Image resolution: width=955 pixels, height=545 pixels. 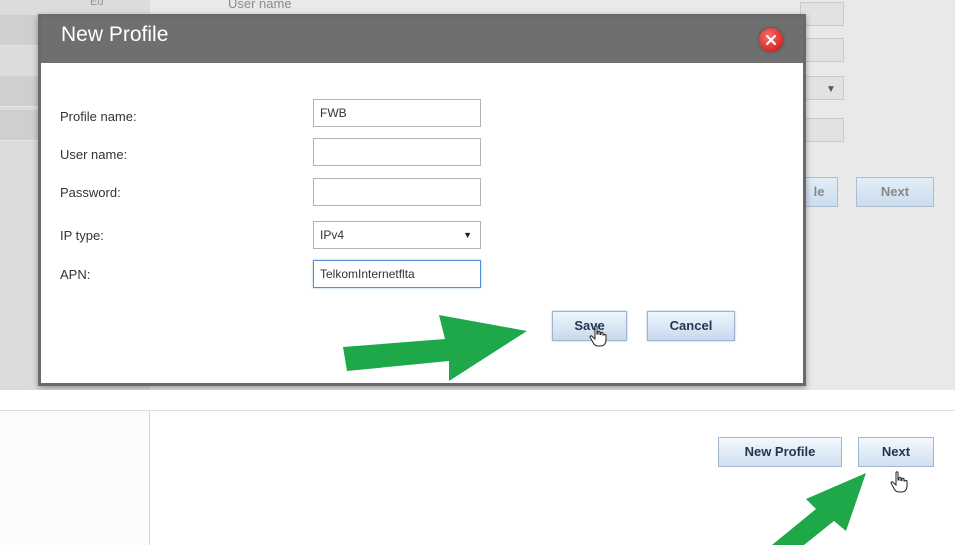 What do you see at coordinates (94, 154) in the screenshot?
I see `user-name-label: User name:` at bounding box center [94, 154].